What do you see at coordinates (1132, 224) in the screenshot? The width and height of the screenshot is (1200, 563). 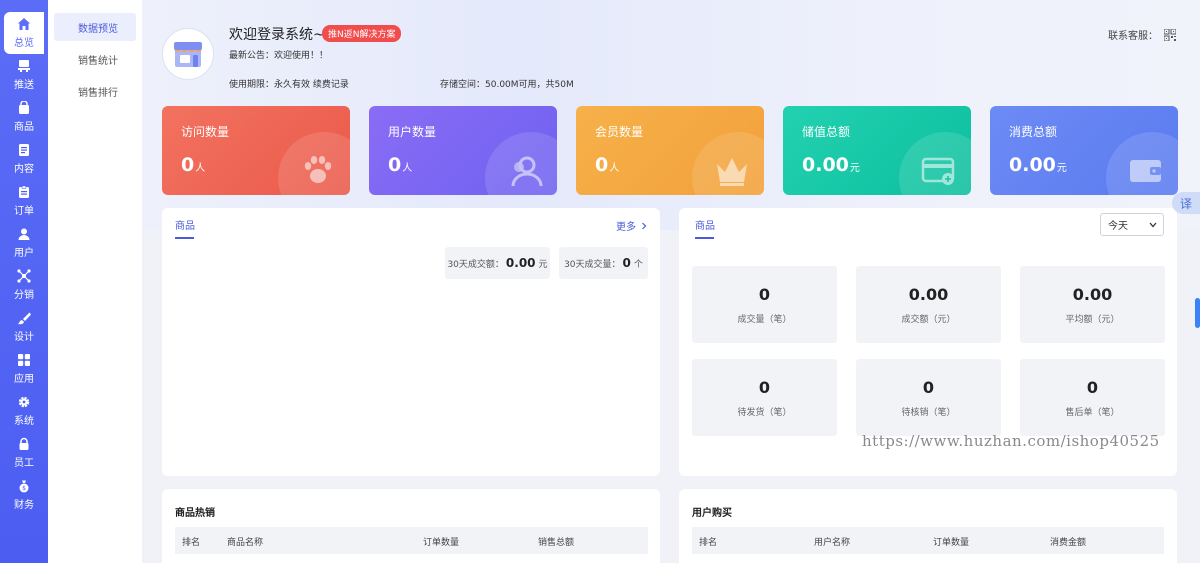 I see `date-range-select: 今天` at bounding box center [1132, 224].